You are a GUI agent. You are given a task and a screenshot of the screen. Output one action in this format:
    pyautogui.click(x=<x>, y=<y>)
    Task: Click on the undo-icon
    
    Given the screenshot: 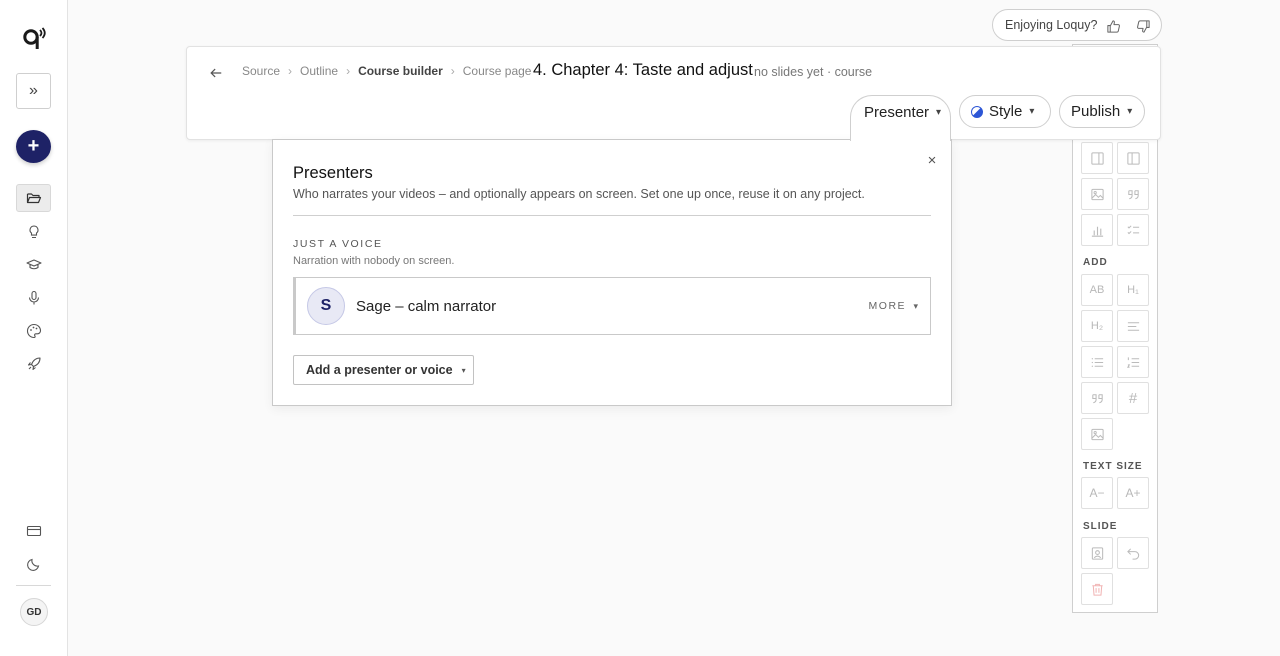 What is the action you would take?
    pyautogui.click(x=1133, y=553)
    